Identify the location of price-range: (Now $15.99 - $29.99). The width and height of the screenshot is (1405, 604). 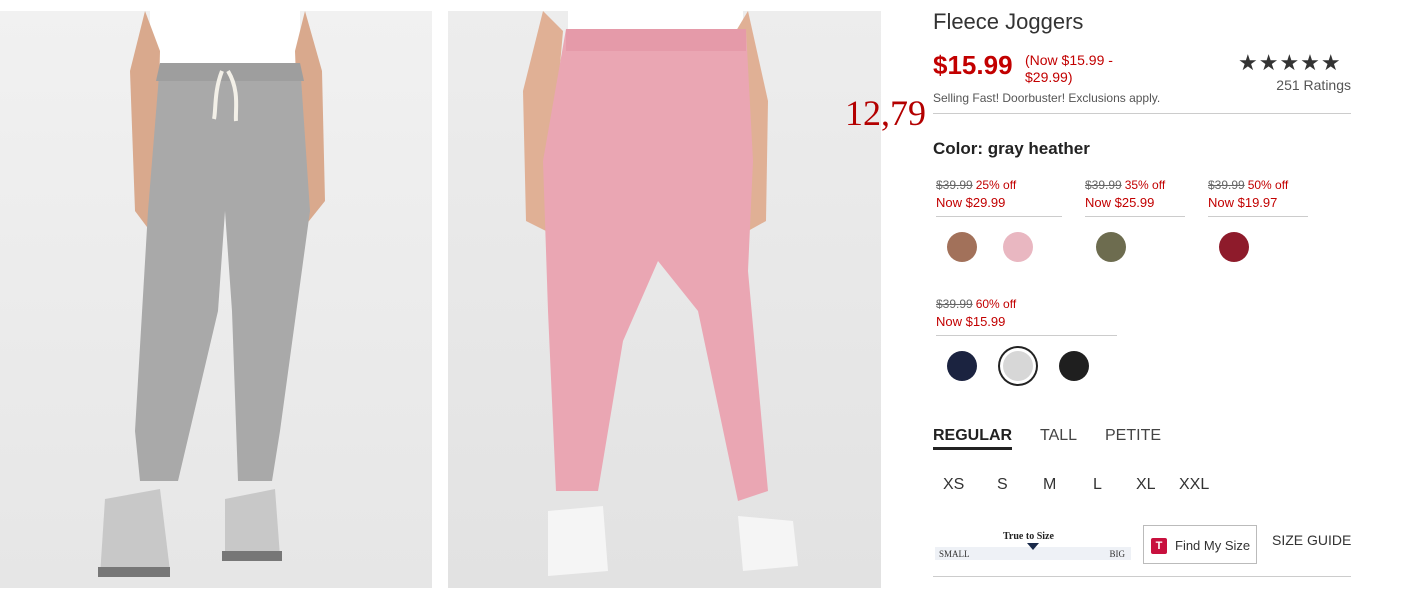
(1069, 68).